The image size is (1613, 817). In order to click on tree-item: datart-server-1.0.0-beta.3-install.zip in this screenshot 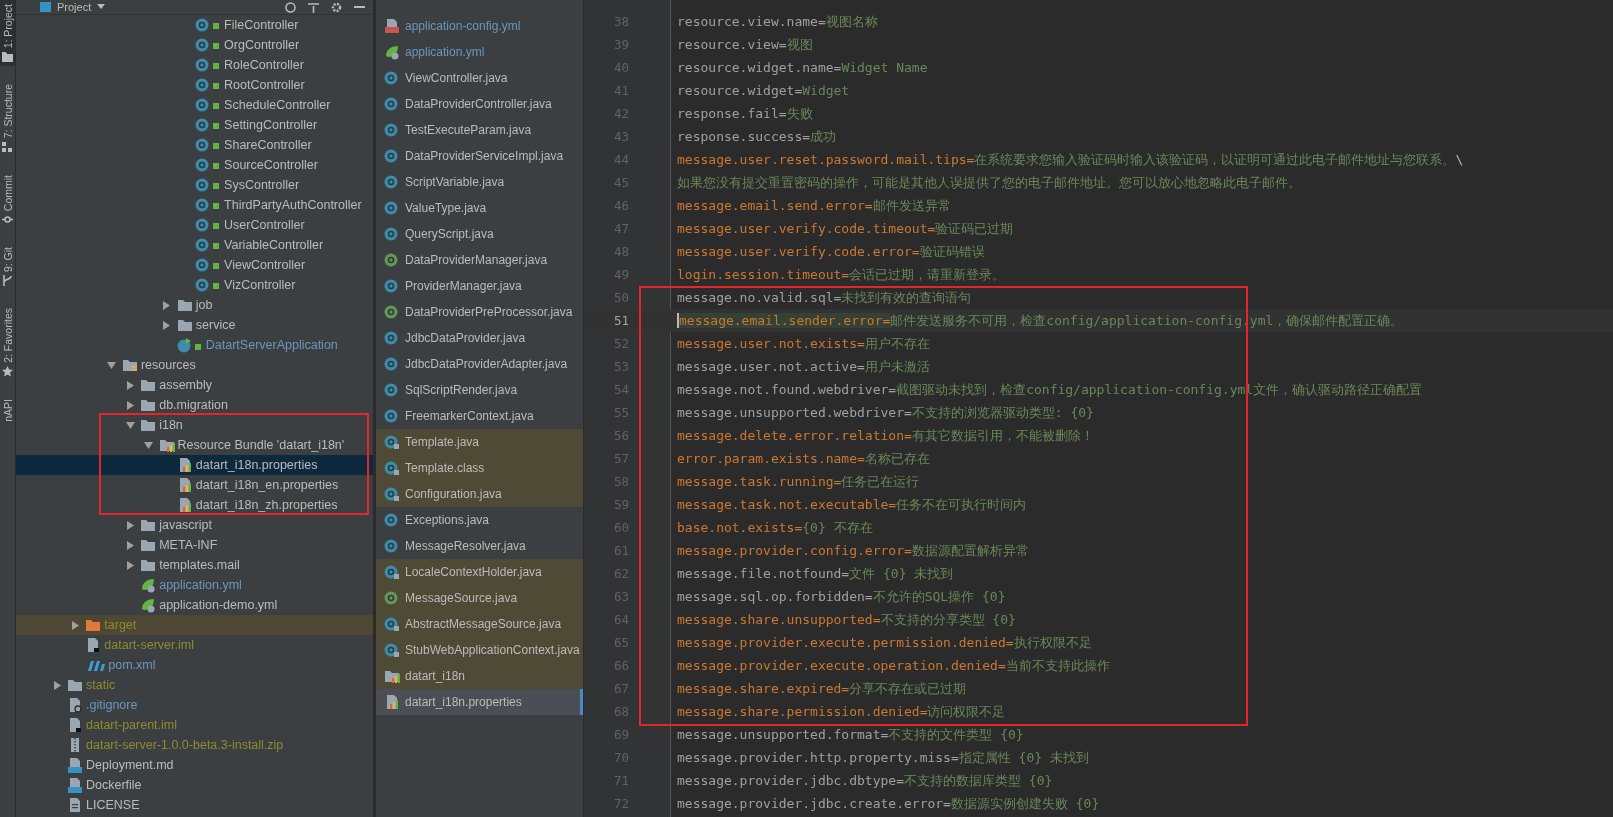, I will do `click(194, 745)`.